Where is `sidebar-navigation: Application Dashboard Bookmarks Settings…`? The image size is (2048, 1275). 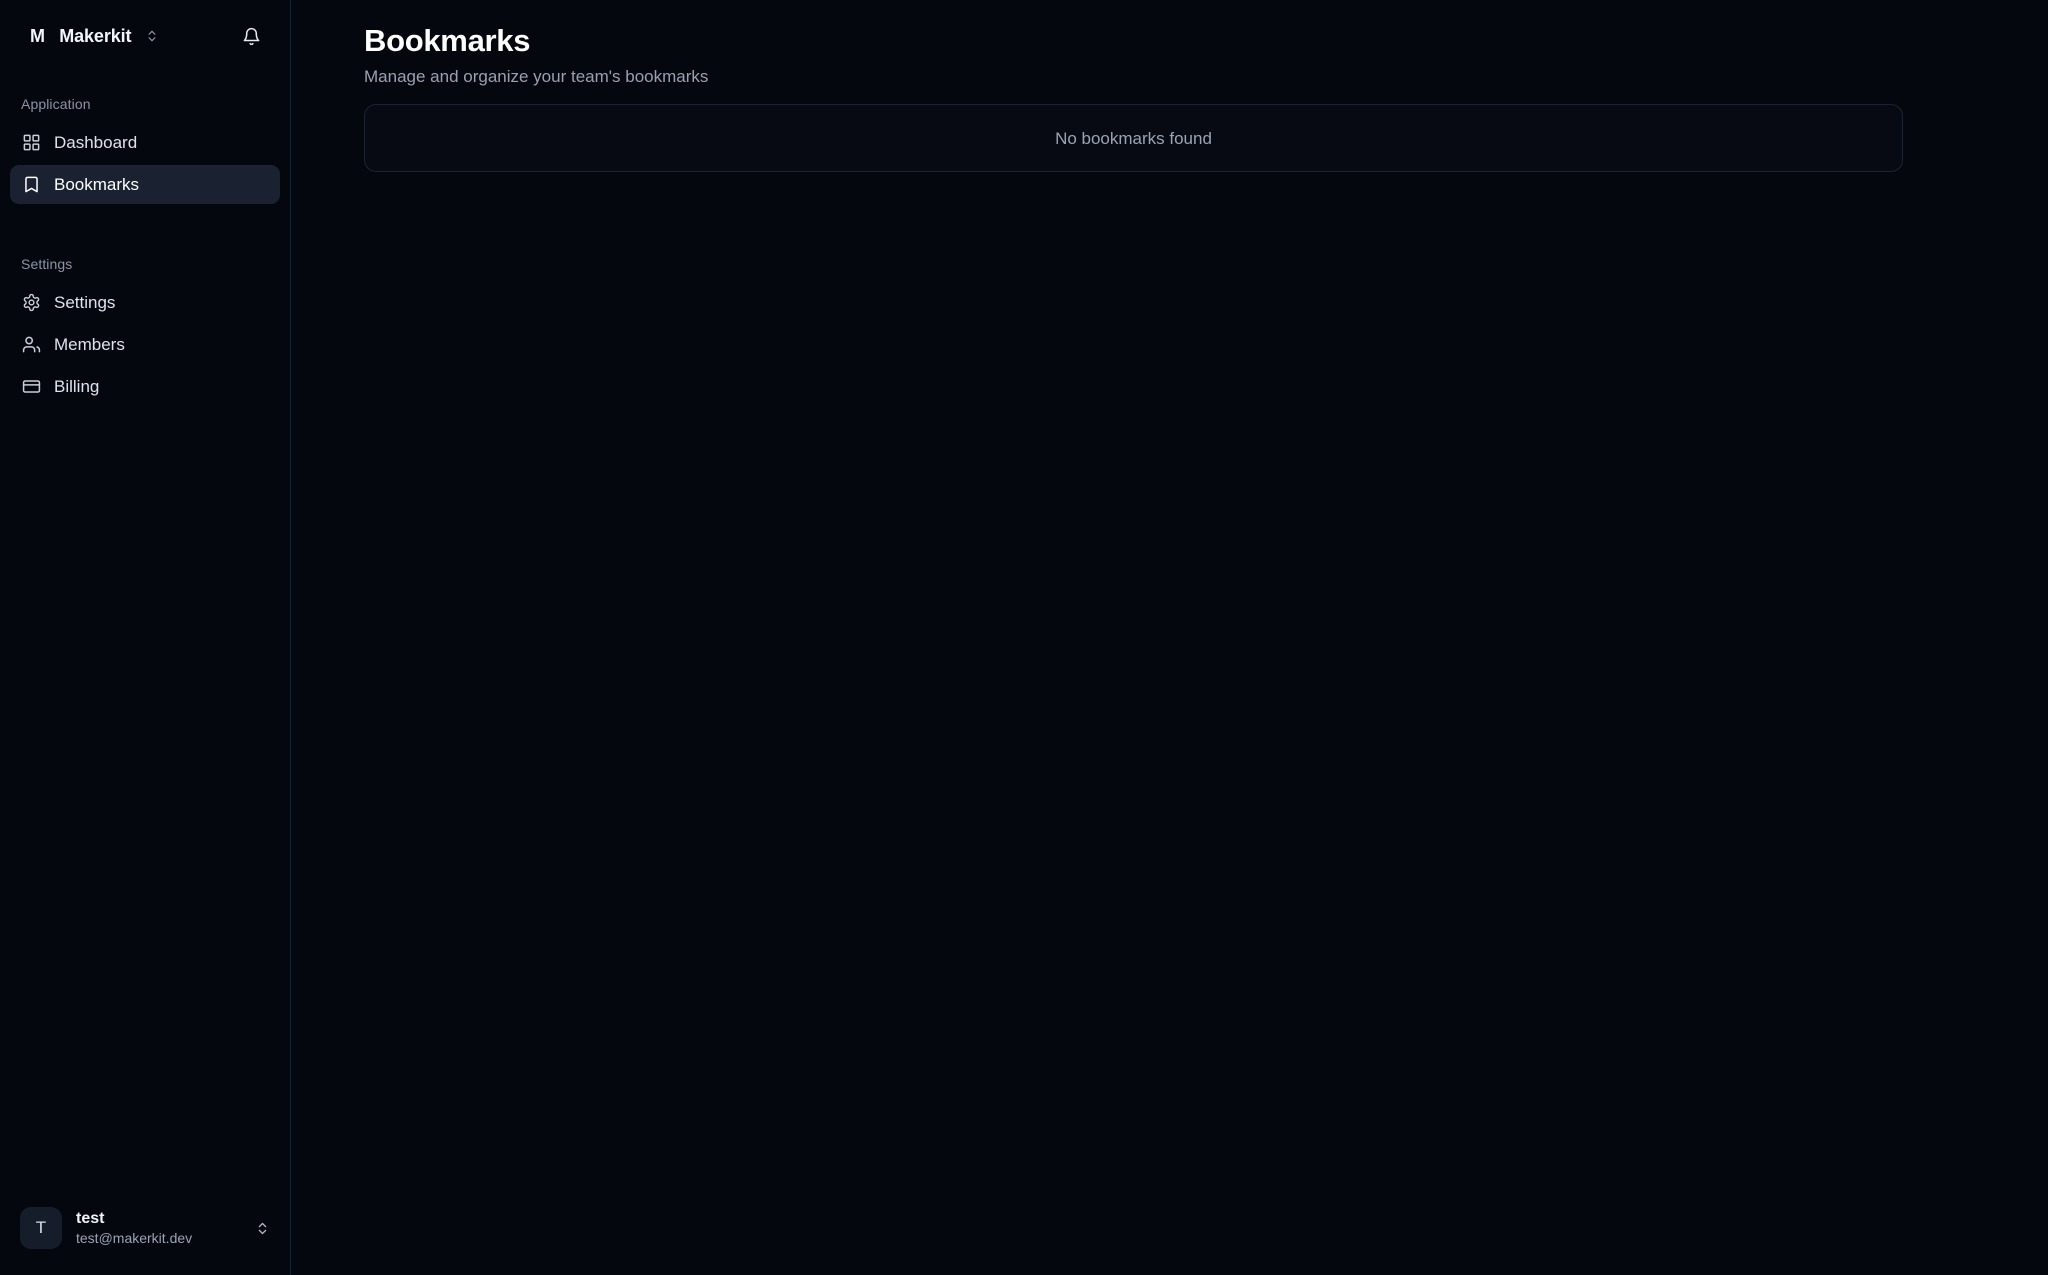
sidebar-navigation: Application Dashboard Bookmarks Settings… is located at coordinates (145, 634).